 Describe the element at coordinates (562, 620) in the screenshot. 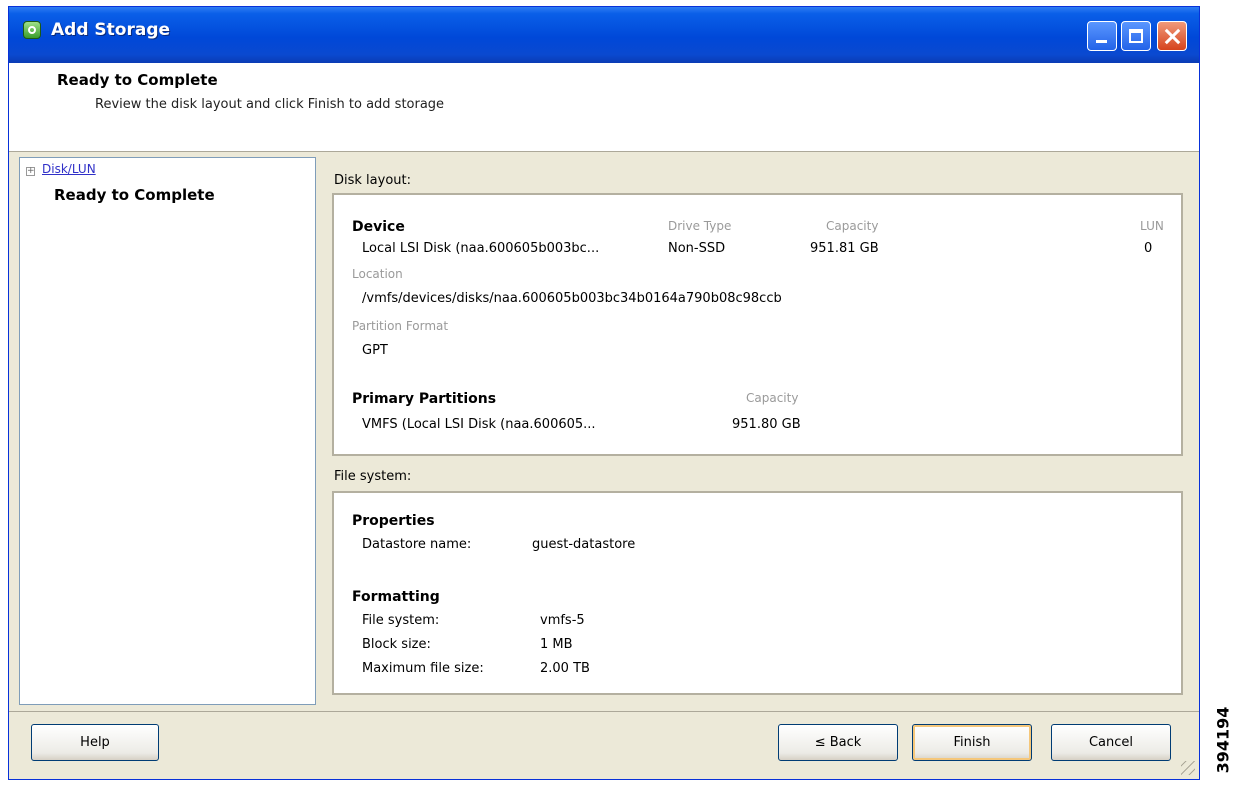

I see `file-system-type-value: vmfs-5` at that location.